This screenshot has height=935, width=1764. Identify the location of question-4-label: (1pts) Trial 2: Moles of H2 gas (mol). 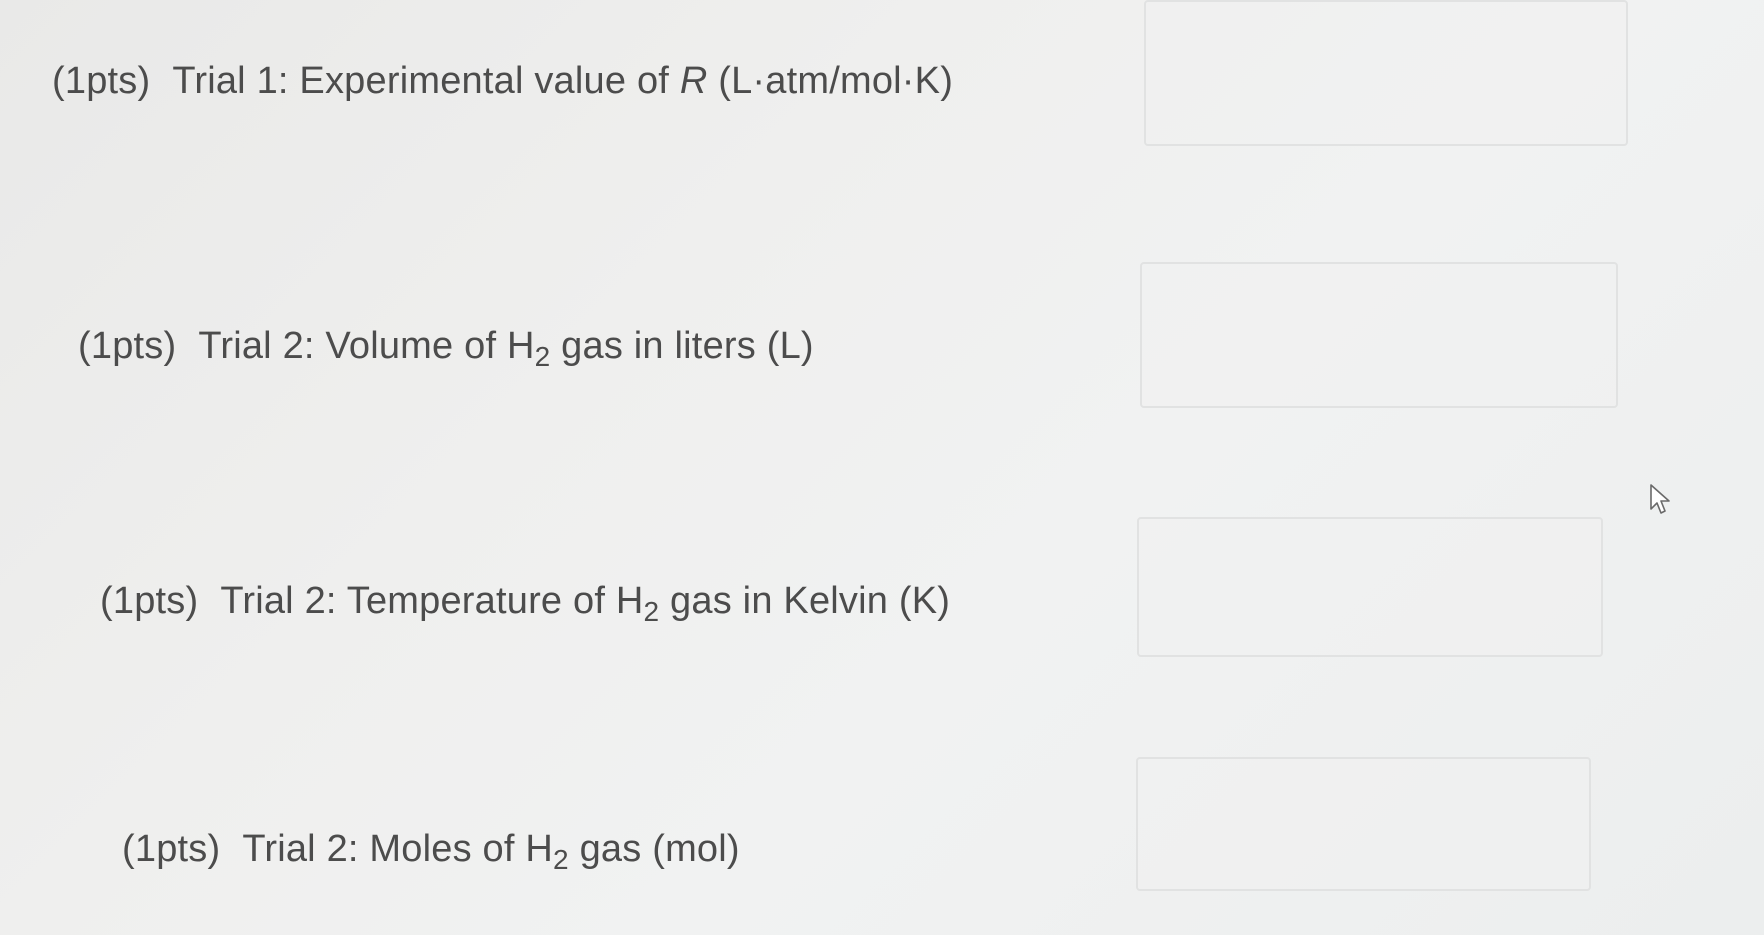
(431, 851).